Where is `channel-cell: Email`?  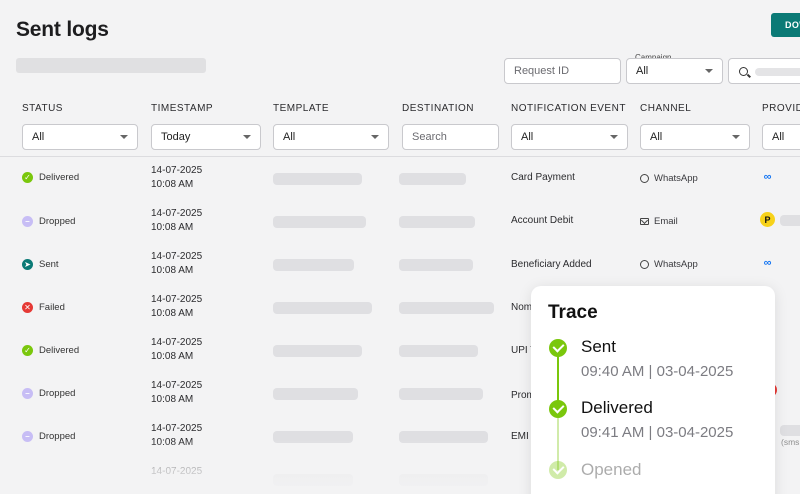 channel-cell: Email is located at coordinates (659, 221).